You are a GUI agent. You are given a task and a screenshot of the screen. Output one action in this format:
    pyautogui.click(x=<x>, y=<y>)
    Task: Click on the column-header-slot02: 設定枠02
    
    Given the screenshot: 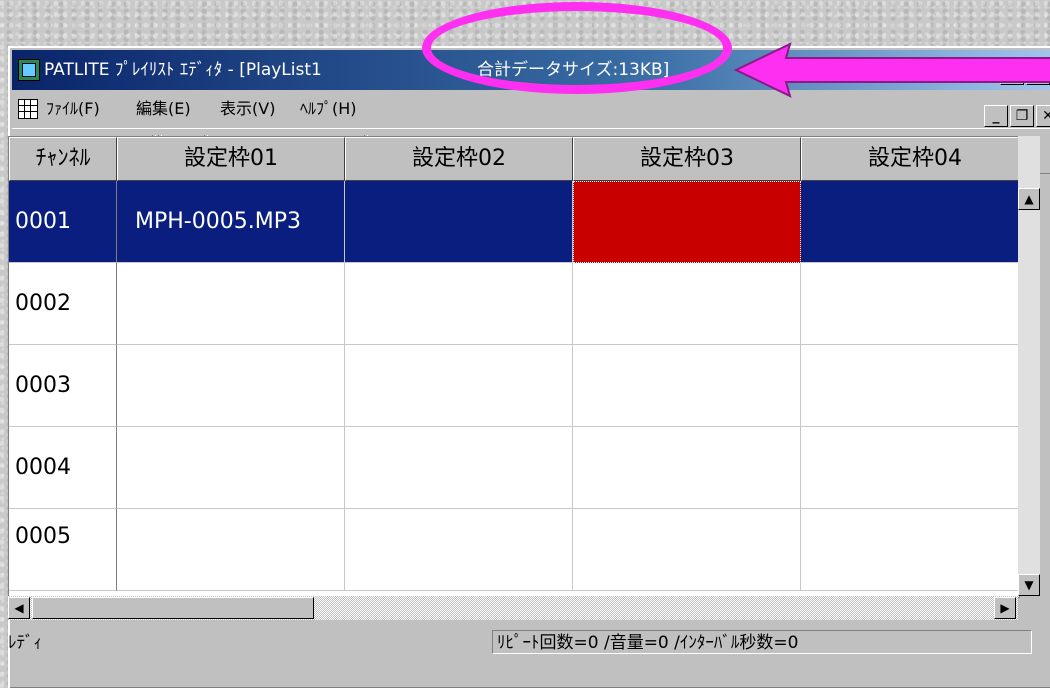 What is the action you would take?
    pyautogui.click(x=459, y=159)
    